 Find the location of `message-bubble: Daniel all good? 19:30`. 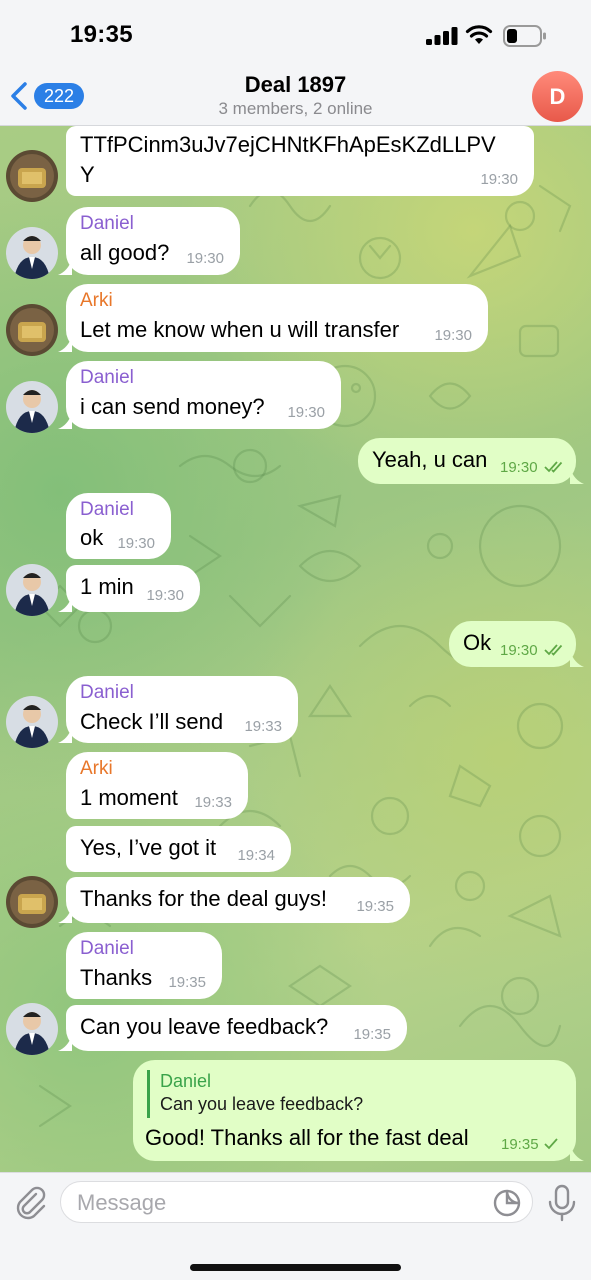

message-bubble: Daniel all good? 19:30 is located at coordinates (149, 241).